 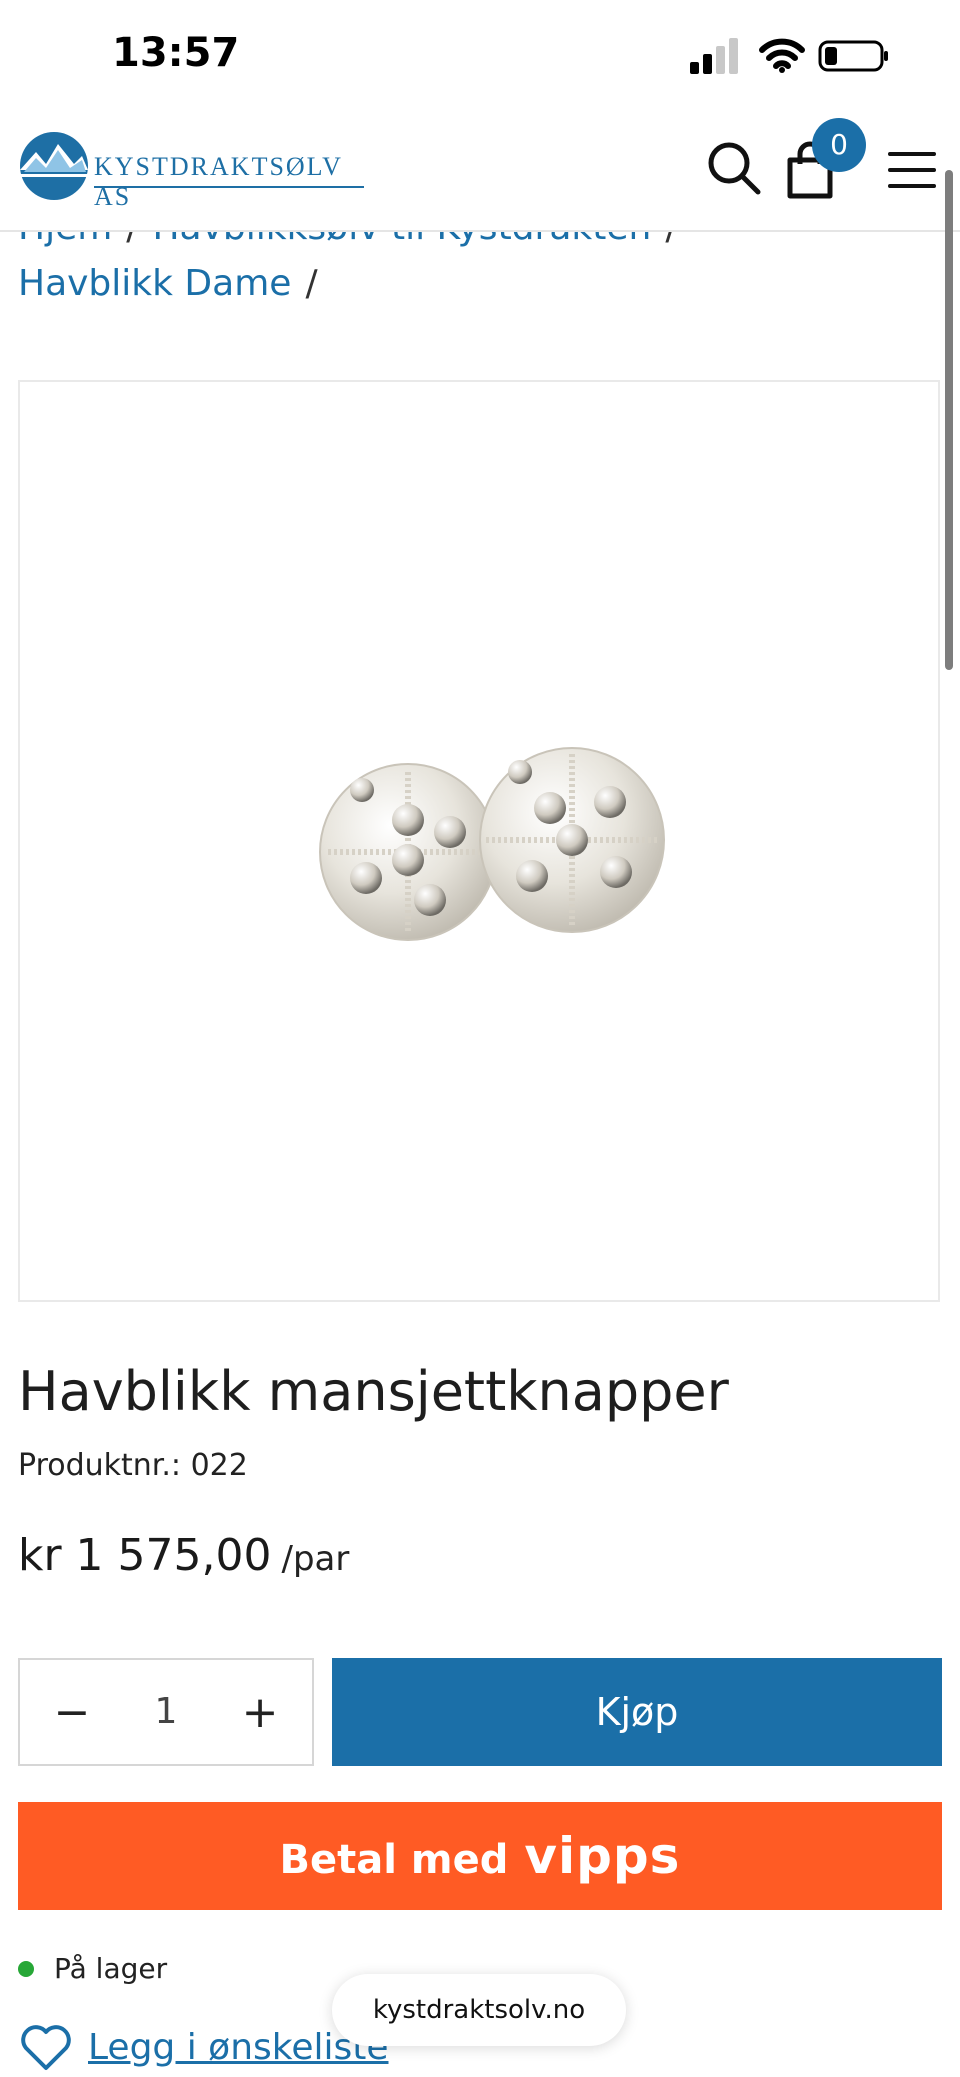 I want to click on quantity-stepper: − 1 +, so click(x=166, y=1712).